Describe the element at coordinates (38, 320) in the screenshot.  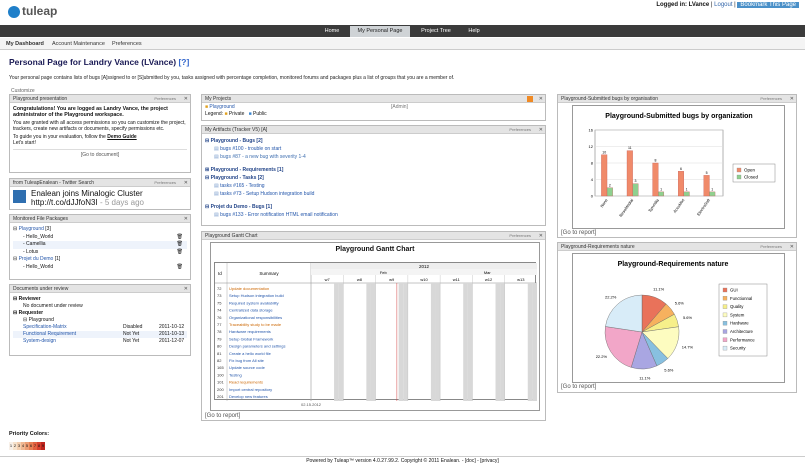
I see `requester-group: ⊟ Playground` at that location.